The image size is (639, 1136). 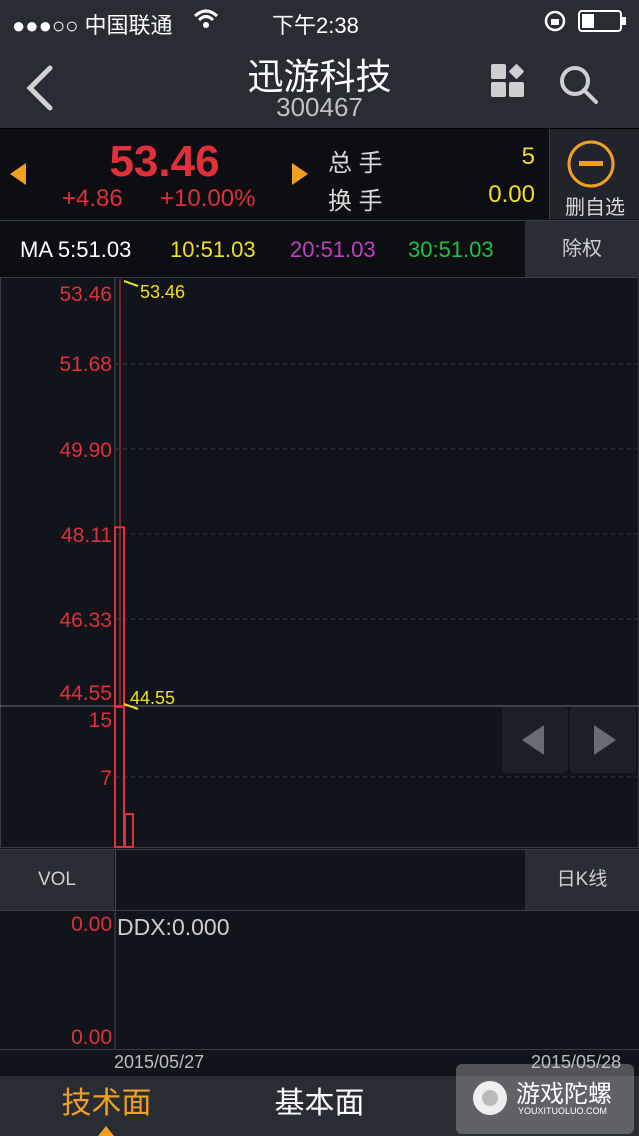 I want to click on turnover-value: 0.00, so click(x=511, y=194).